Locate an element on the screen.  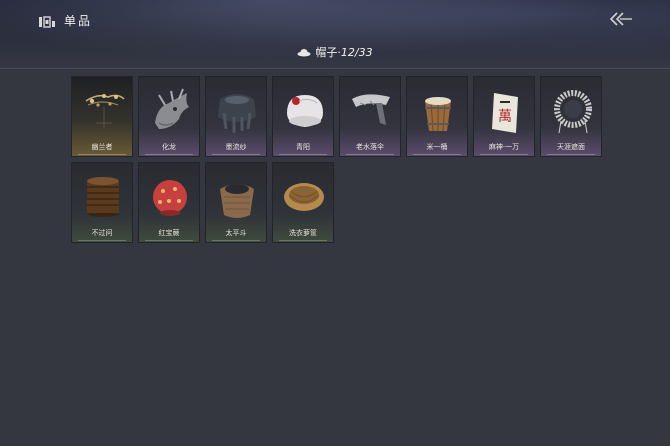
item-card: 洗衣萝筐 is located at coordinates (303, 202).